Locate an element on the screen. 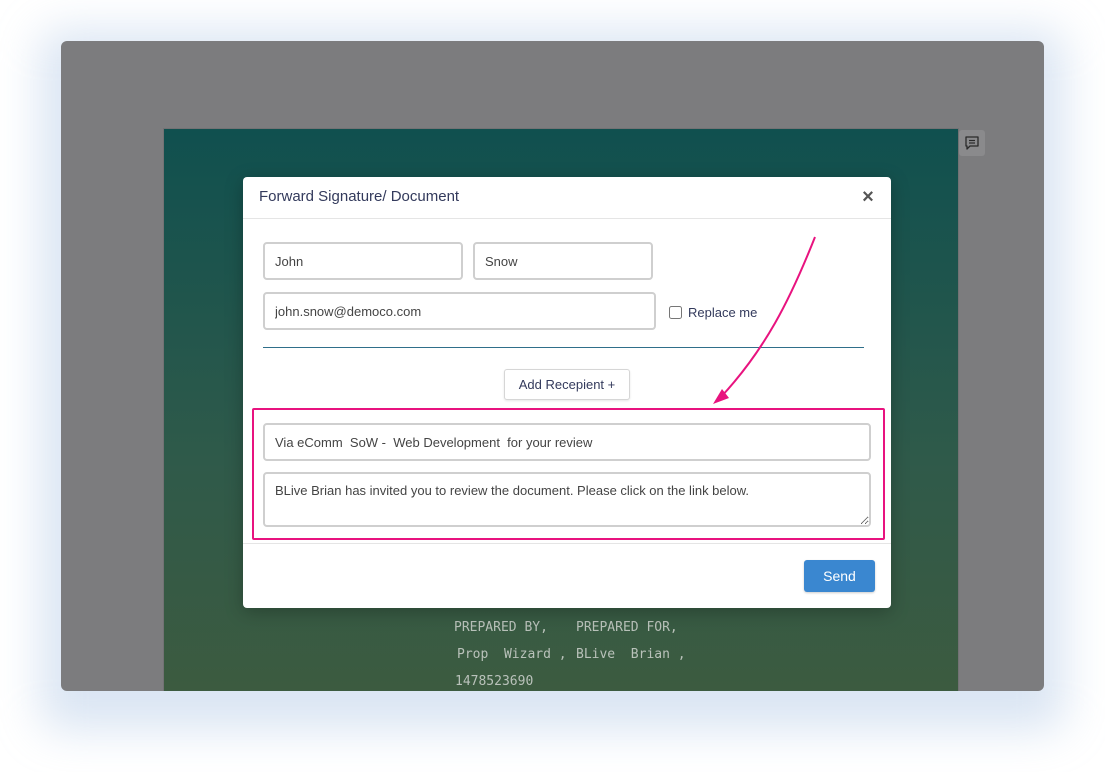  replace-me-checkbox is located at coordinates (675, 312).